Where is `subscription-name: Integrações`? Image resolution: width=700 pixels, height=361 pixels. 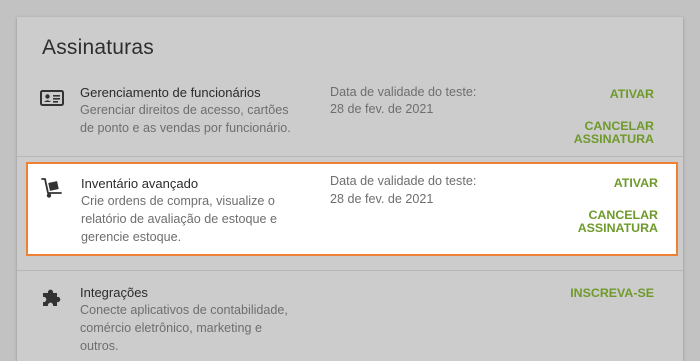 subscription-name: Integrações is located at coordinates (114, 292).